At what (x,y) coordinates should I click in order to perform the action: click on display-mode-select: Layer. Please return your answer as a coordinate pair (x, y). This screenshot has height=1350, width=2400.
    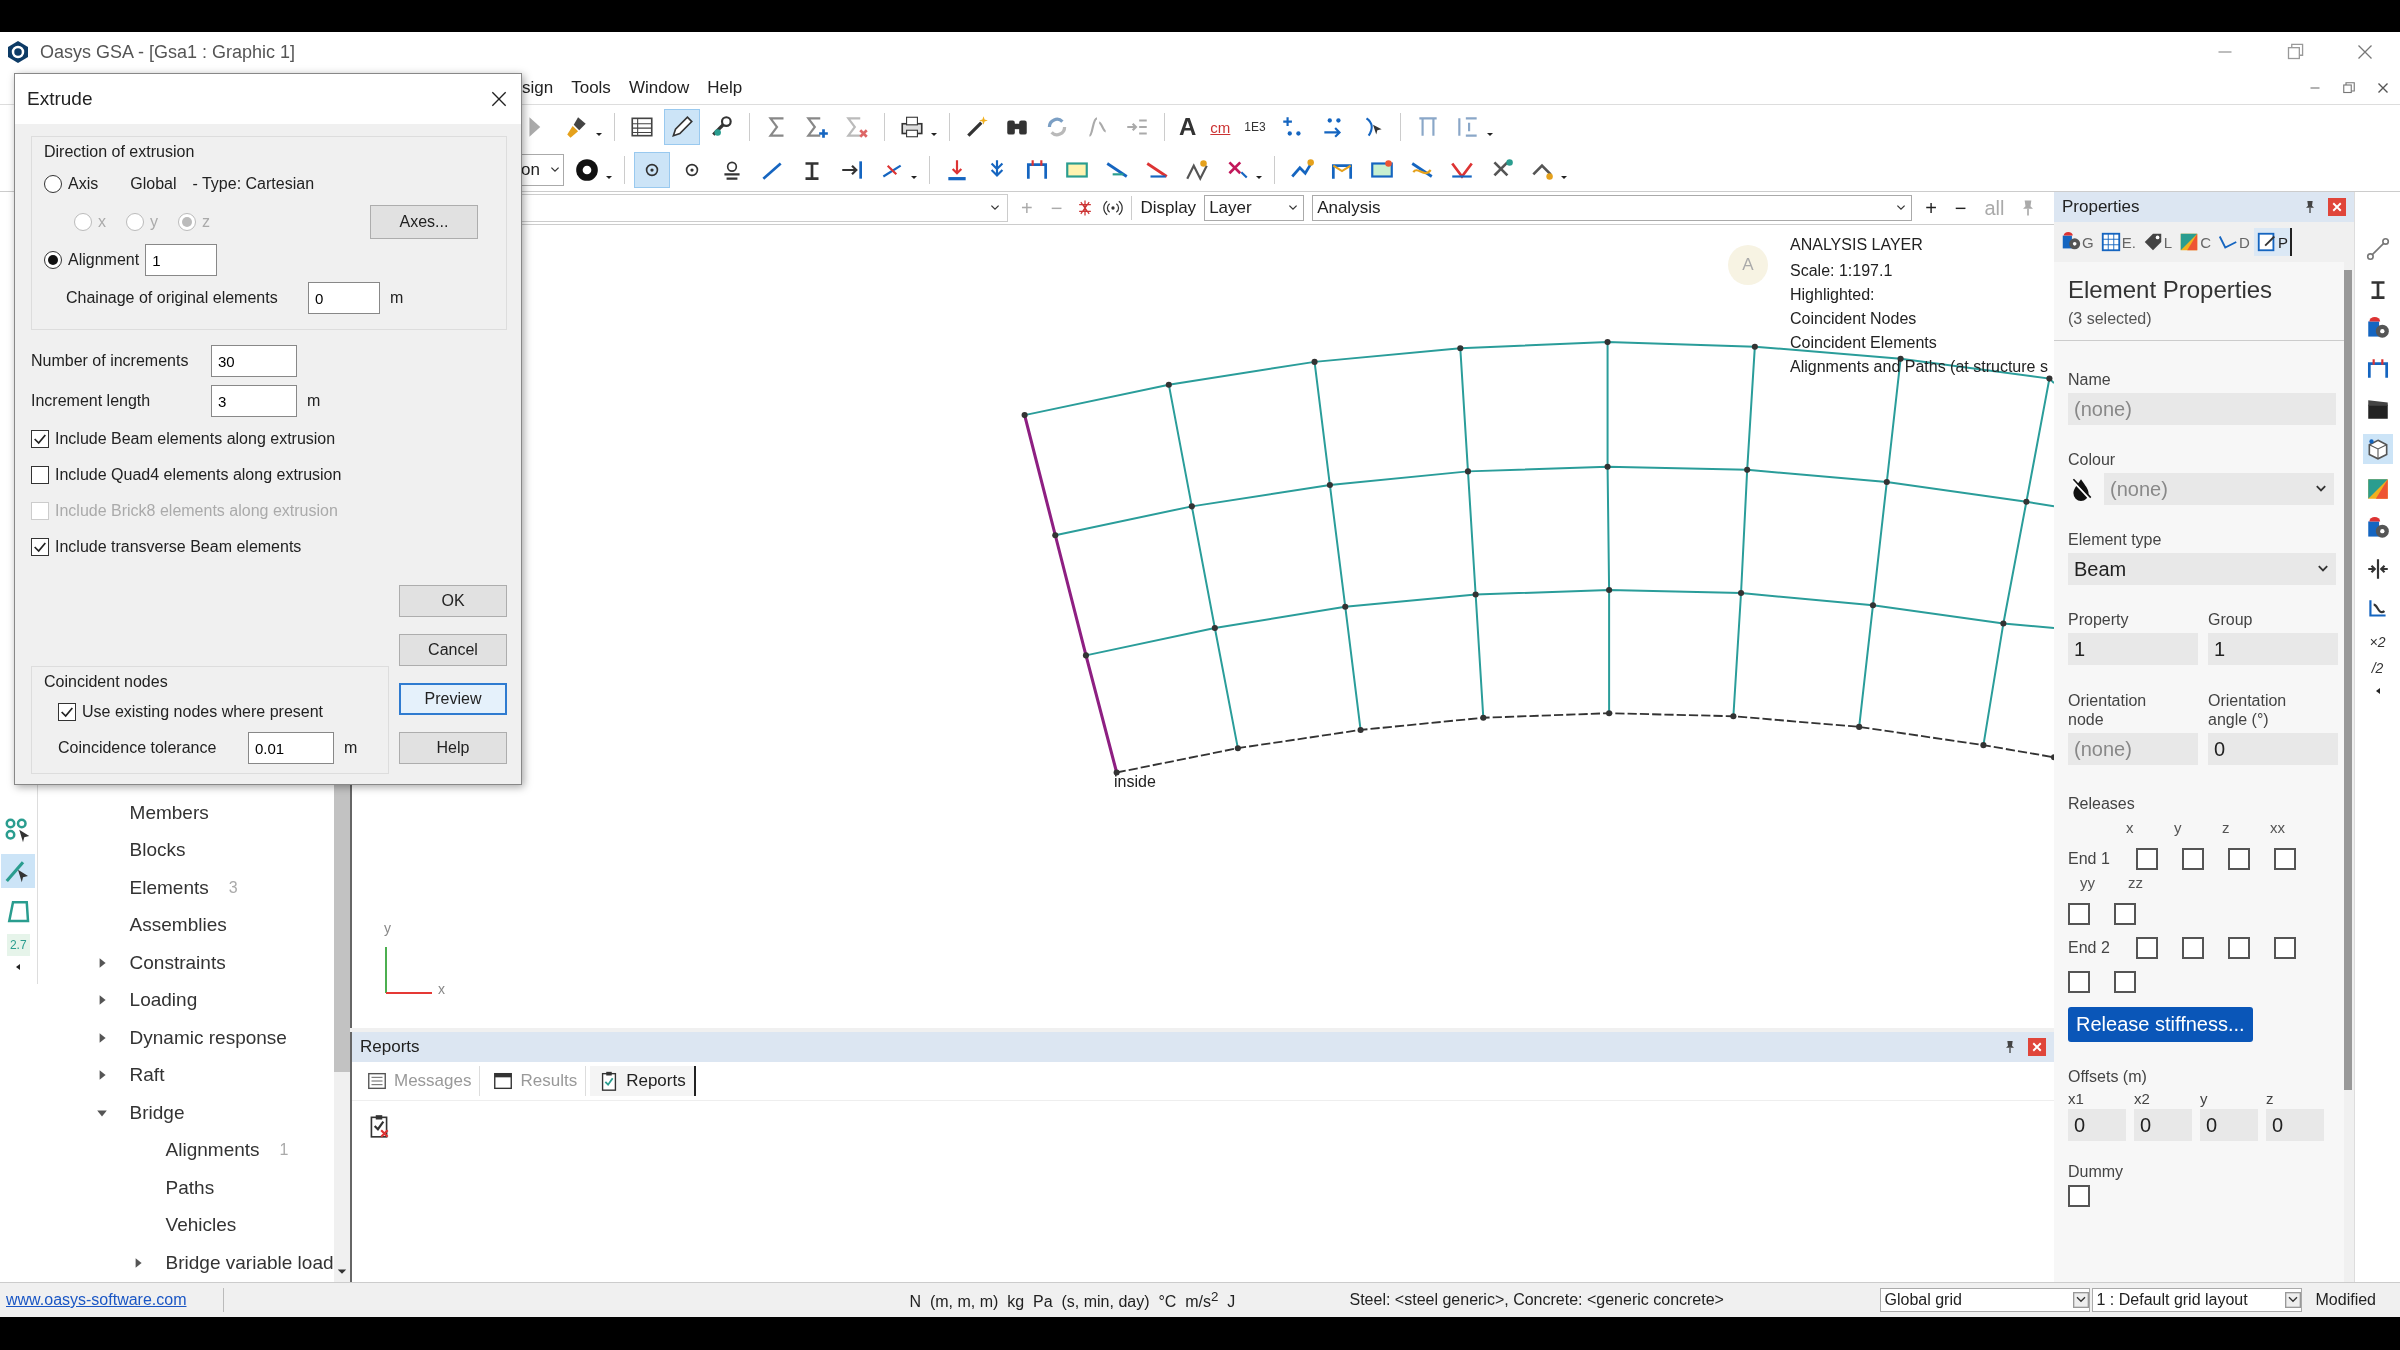
    Looking at the image, I should click on (1254, 208).